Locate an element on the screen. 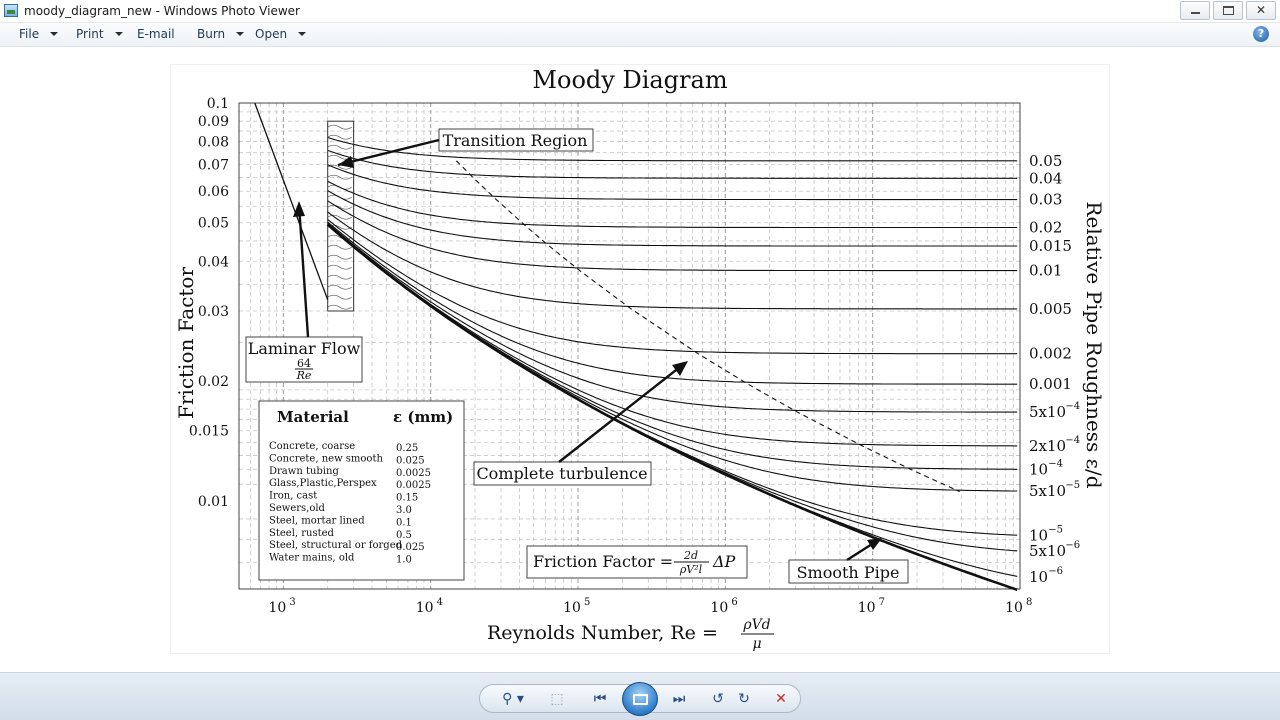 This screenshot has height=720, width=1280. smooth-pipe-text: Smooth Pipe is located at coordinates (848, 572).